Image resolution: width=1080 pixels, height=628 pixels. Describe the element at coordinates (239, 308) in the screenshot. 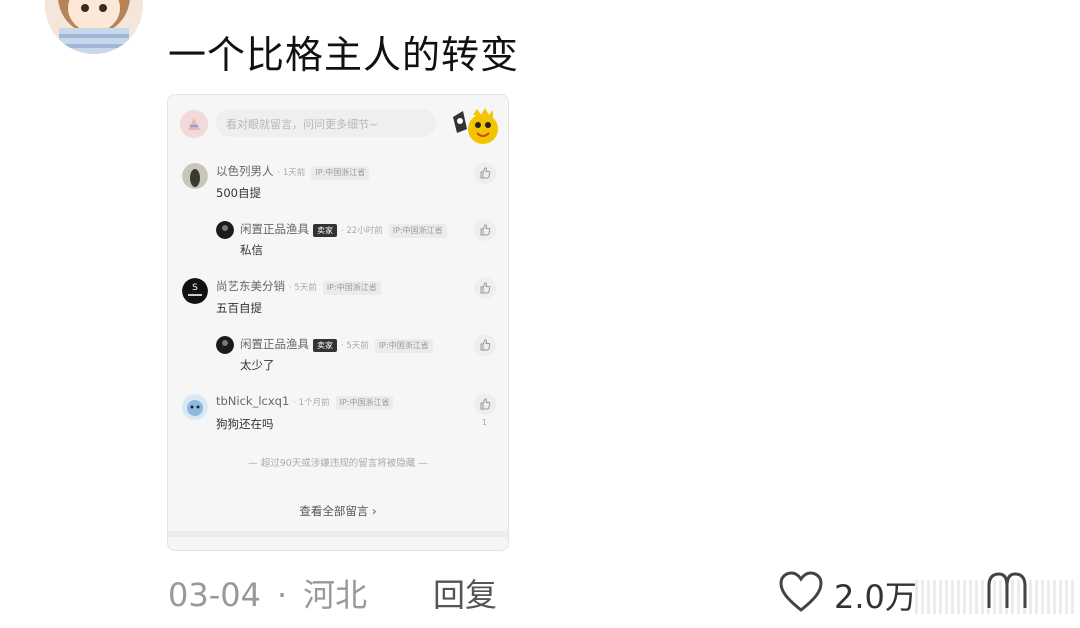

I see `comment-body: 五百自提` at that location.